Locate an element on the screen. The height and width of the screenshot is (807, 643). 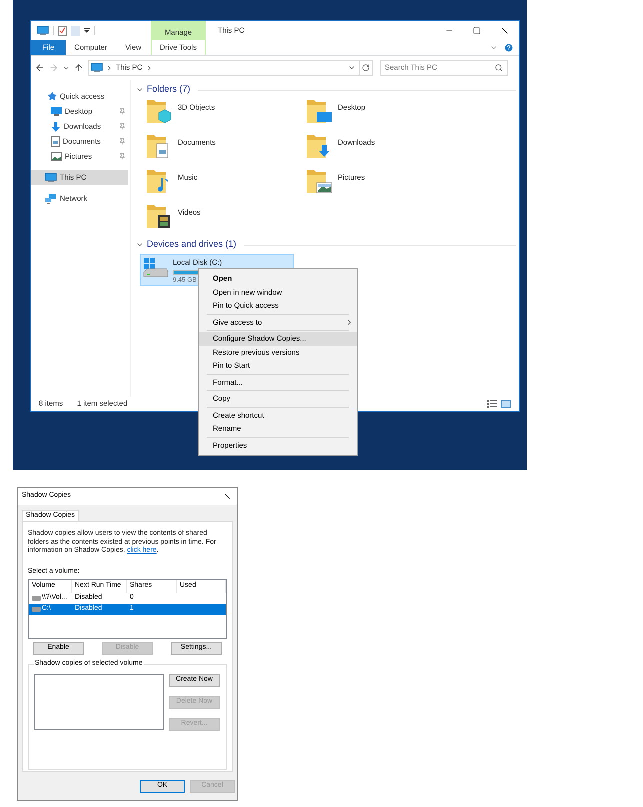
section-heading: Folders (7) is located at coordinates (169, 89).